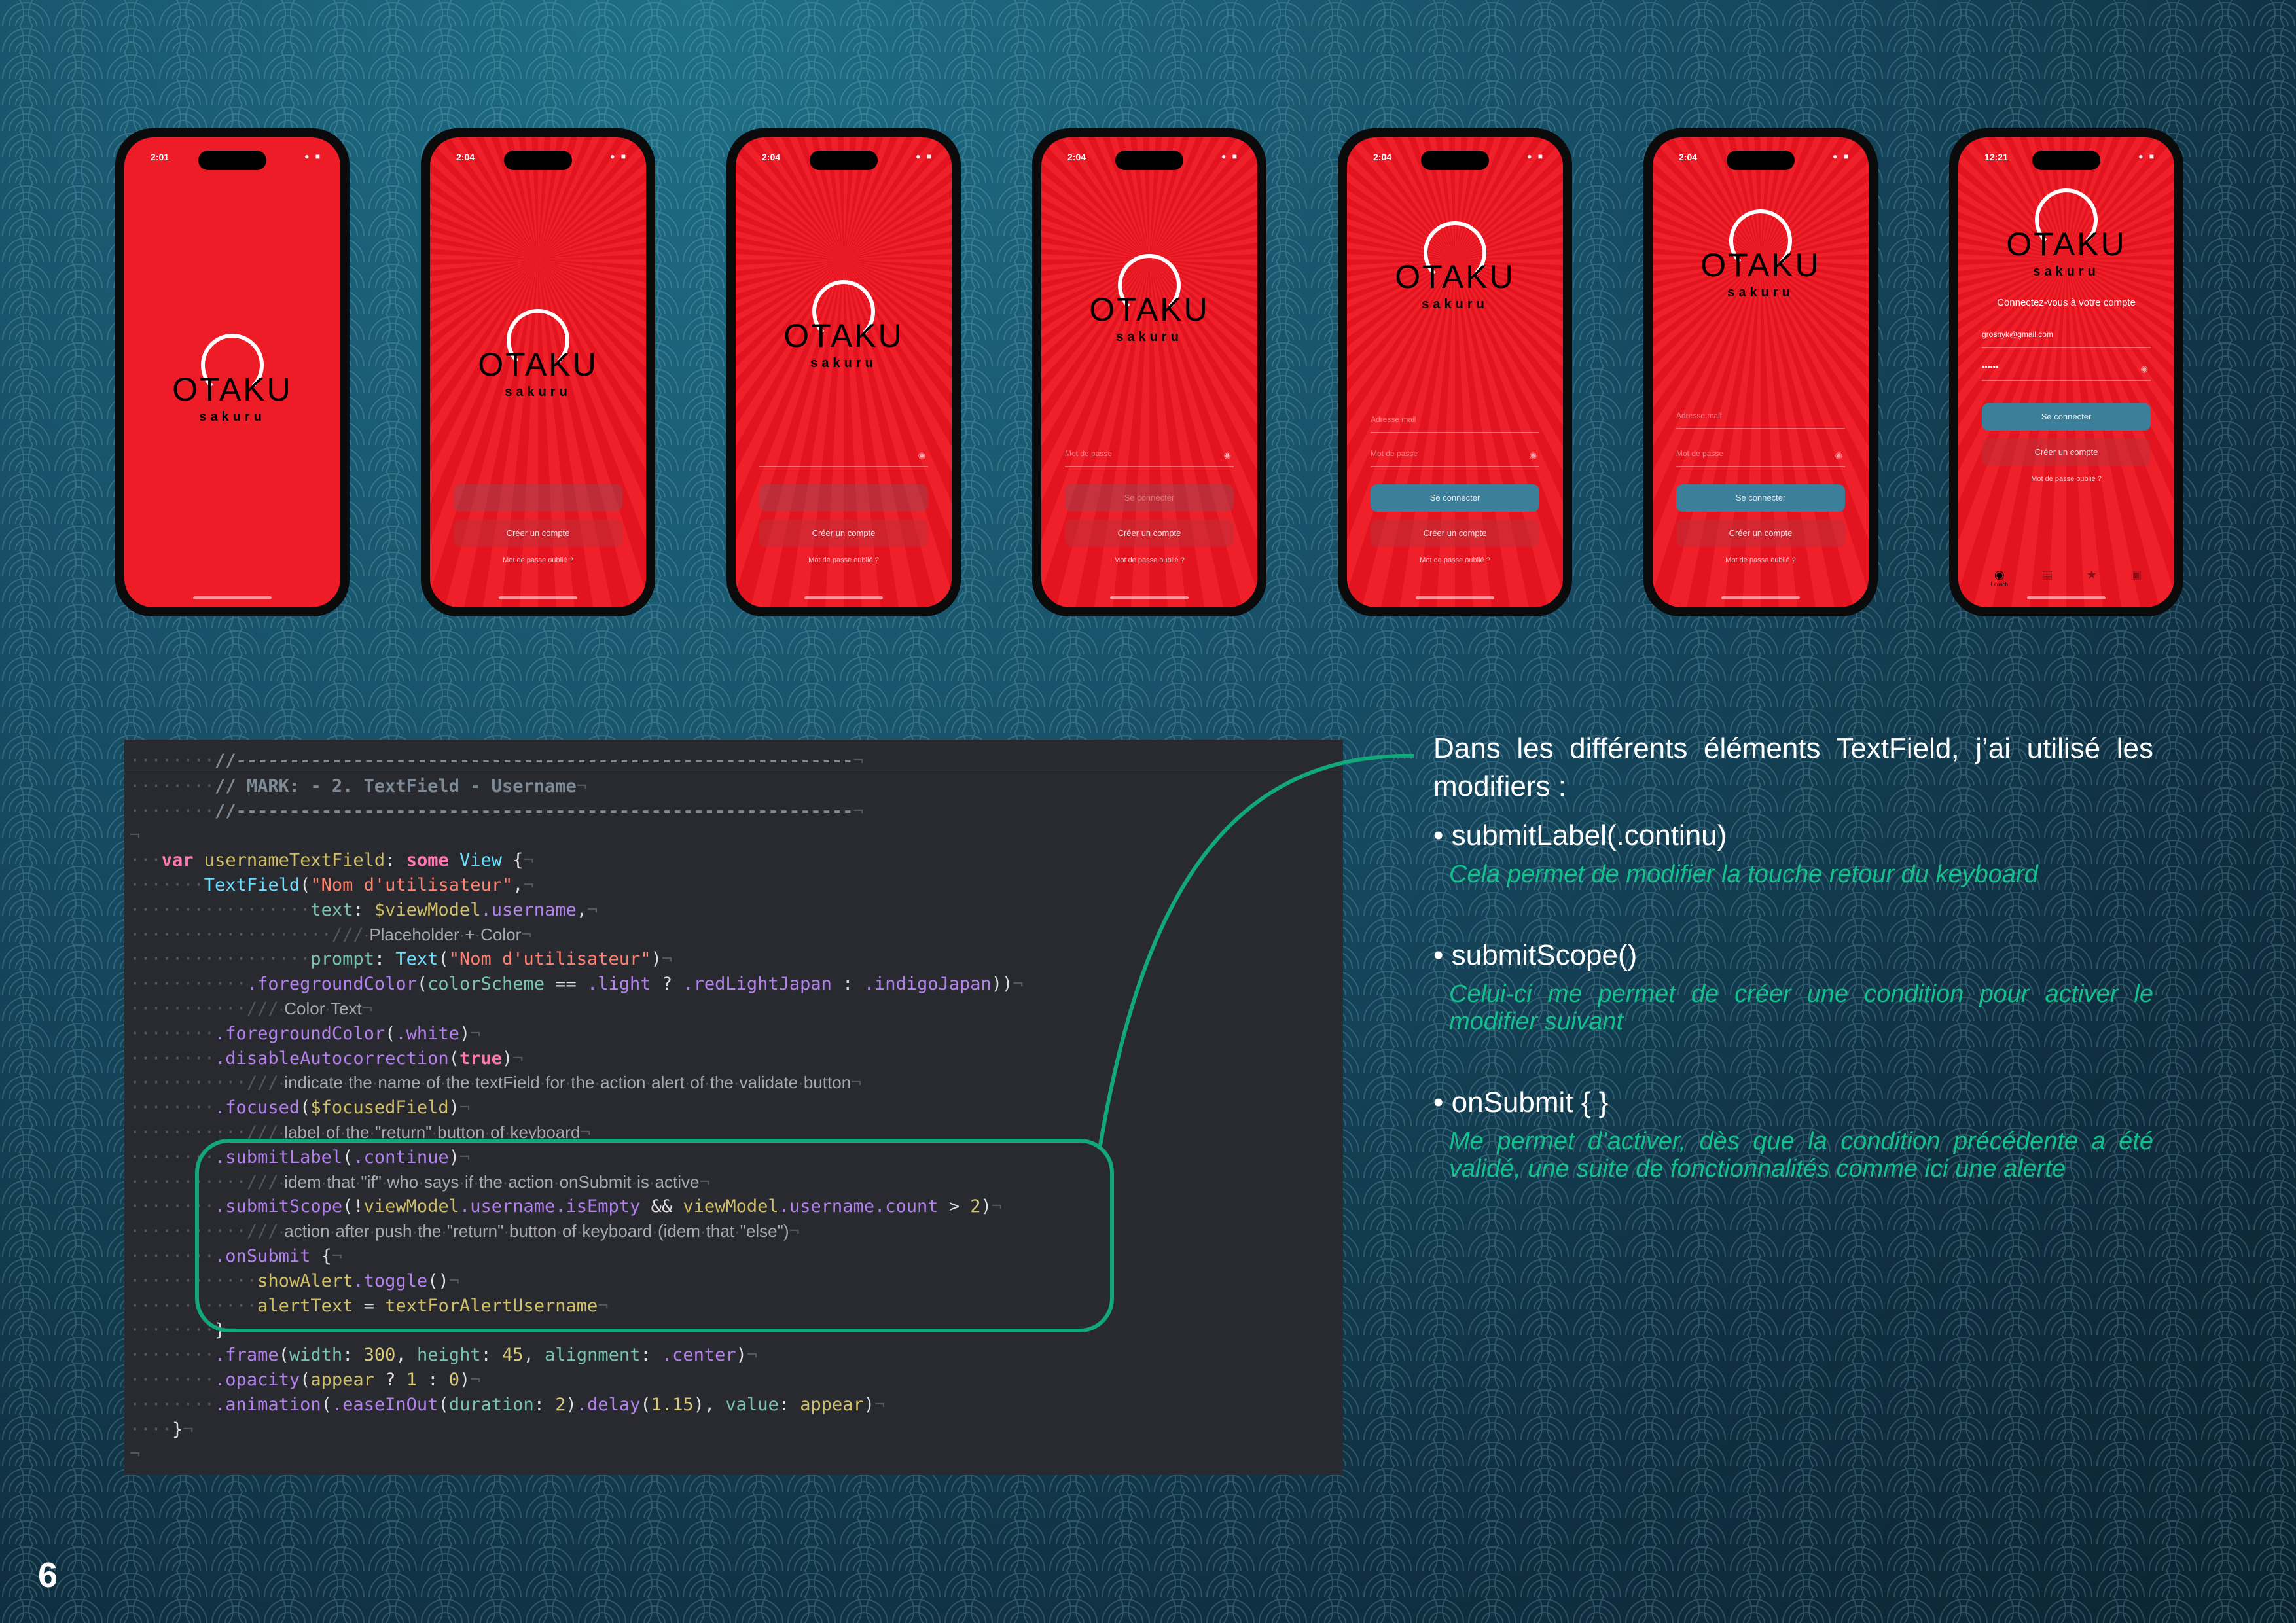  Describe the element at coordinates (2066, 339) in the screenshot. I see `email-field: grosnyk@gmail.com` at that location.